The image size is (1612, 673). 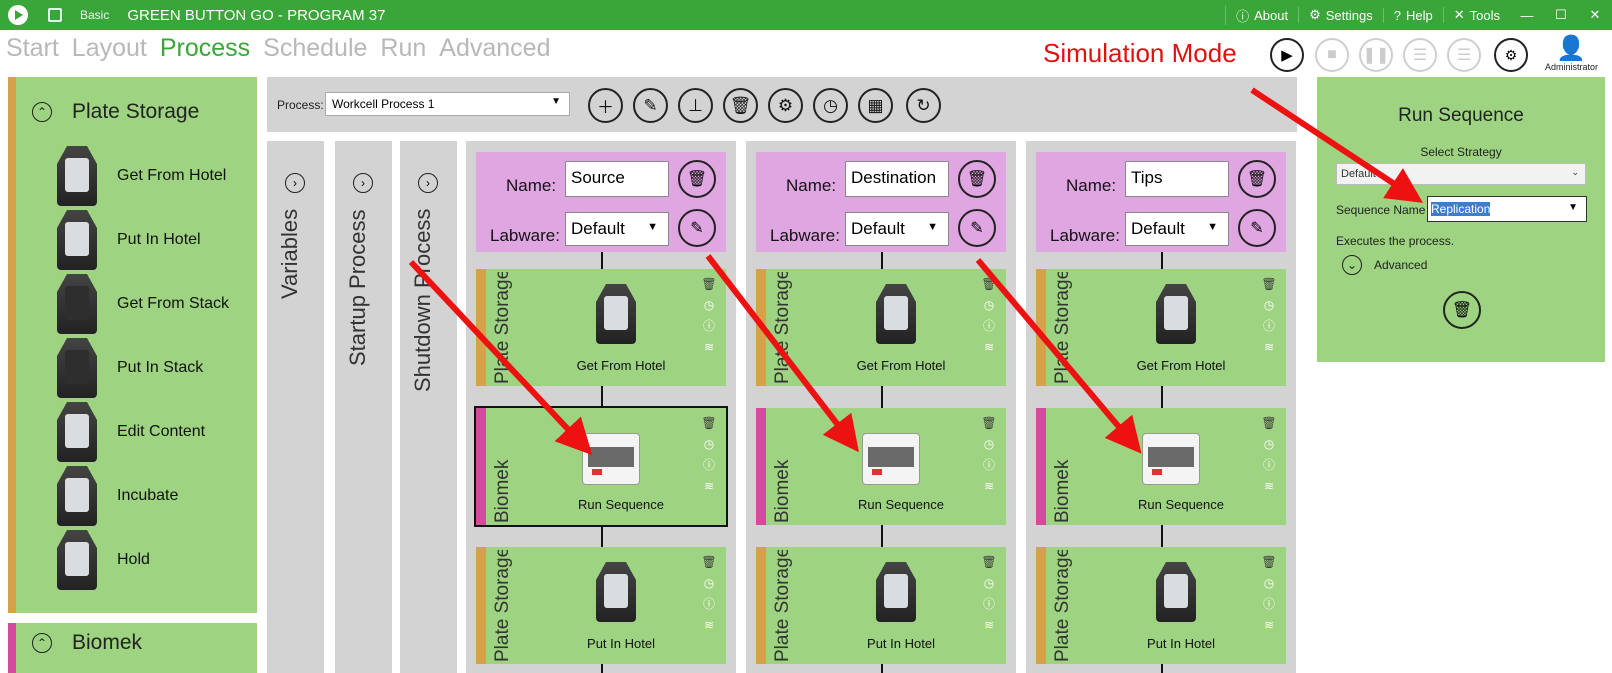 I want to click on mode-label: Basic, so click(x=94, y=15).